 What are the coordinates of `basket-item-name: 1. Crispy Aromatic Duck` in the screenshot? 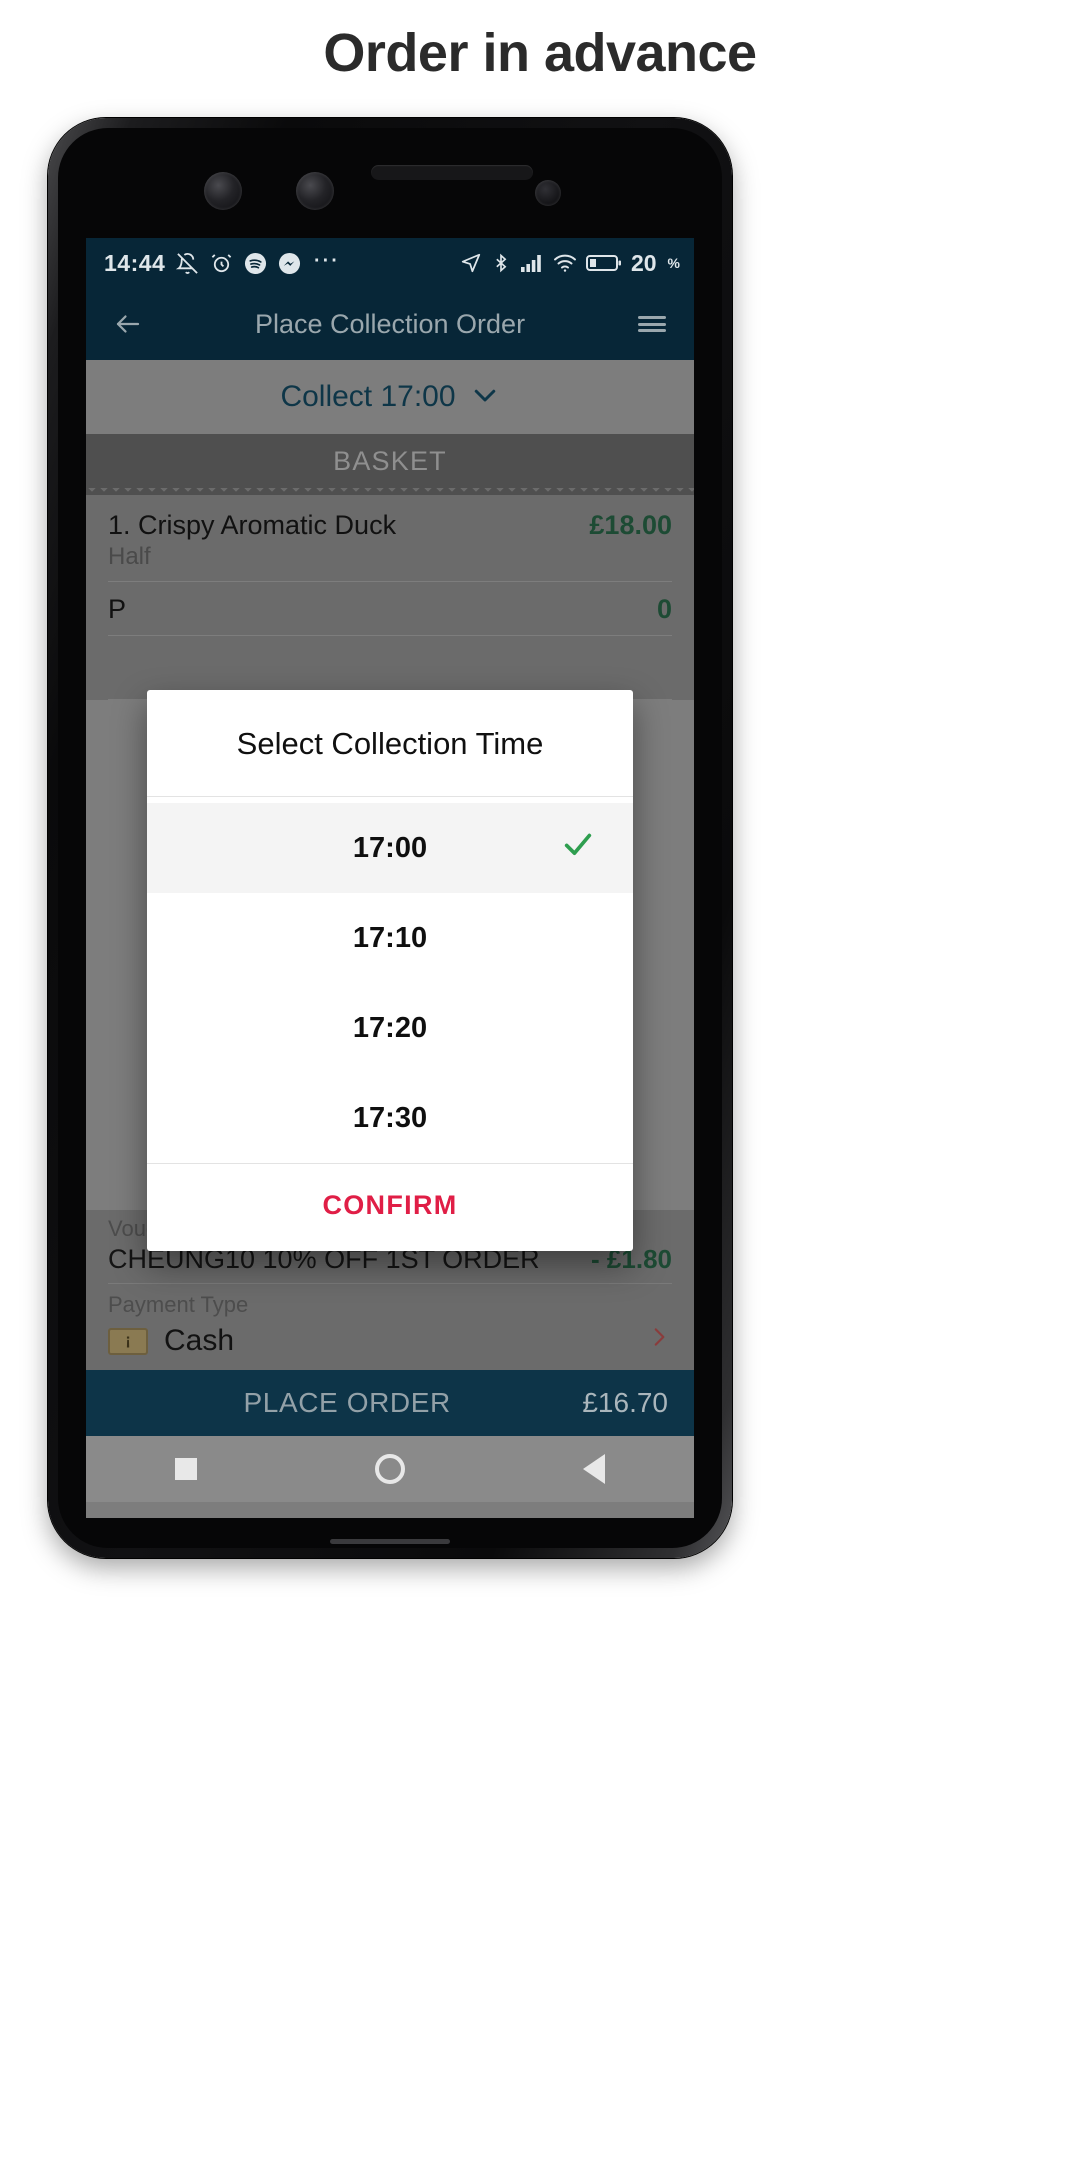 It's located at (252, 525).